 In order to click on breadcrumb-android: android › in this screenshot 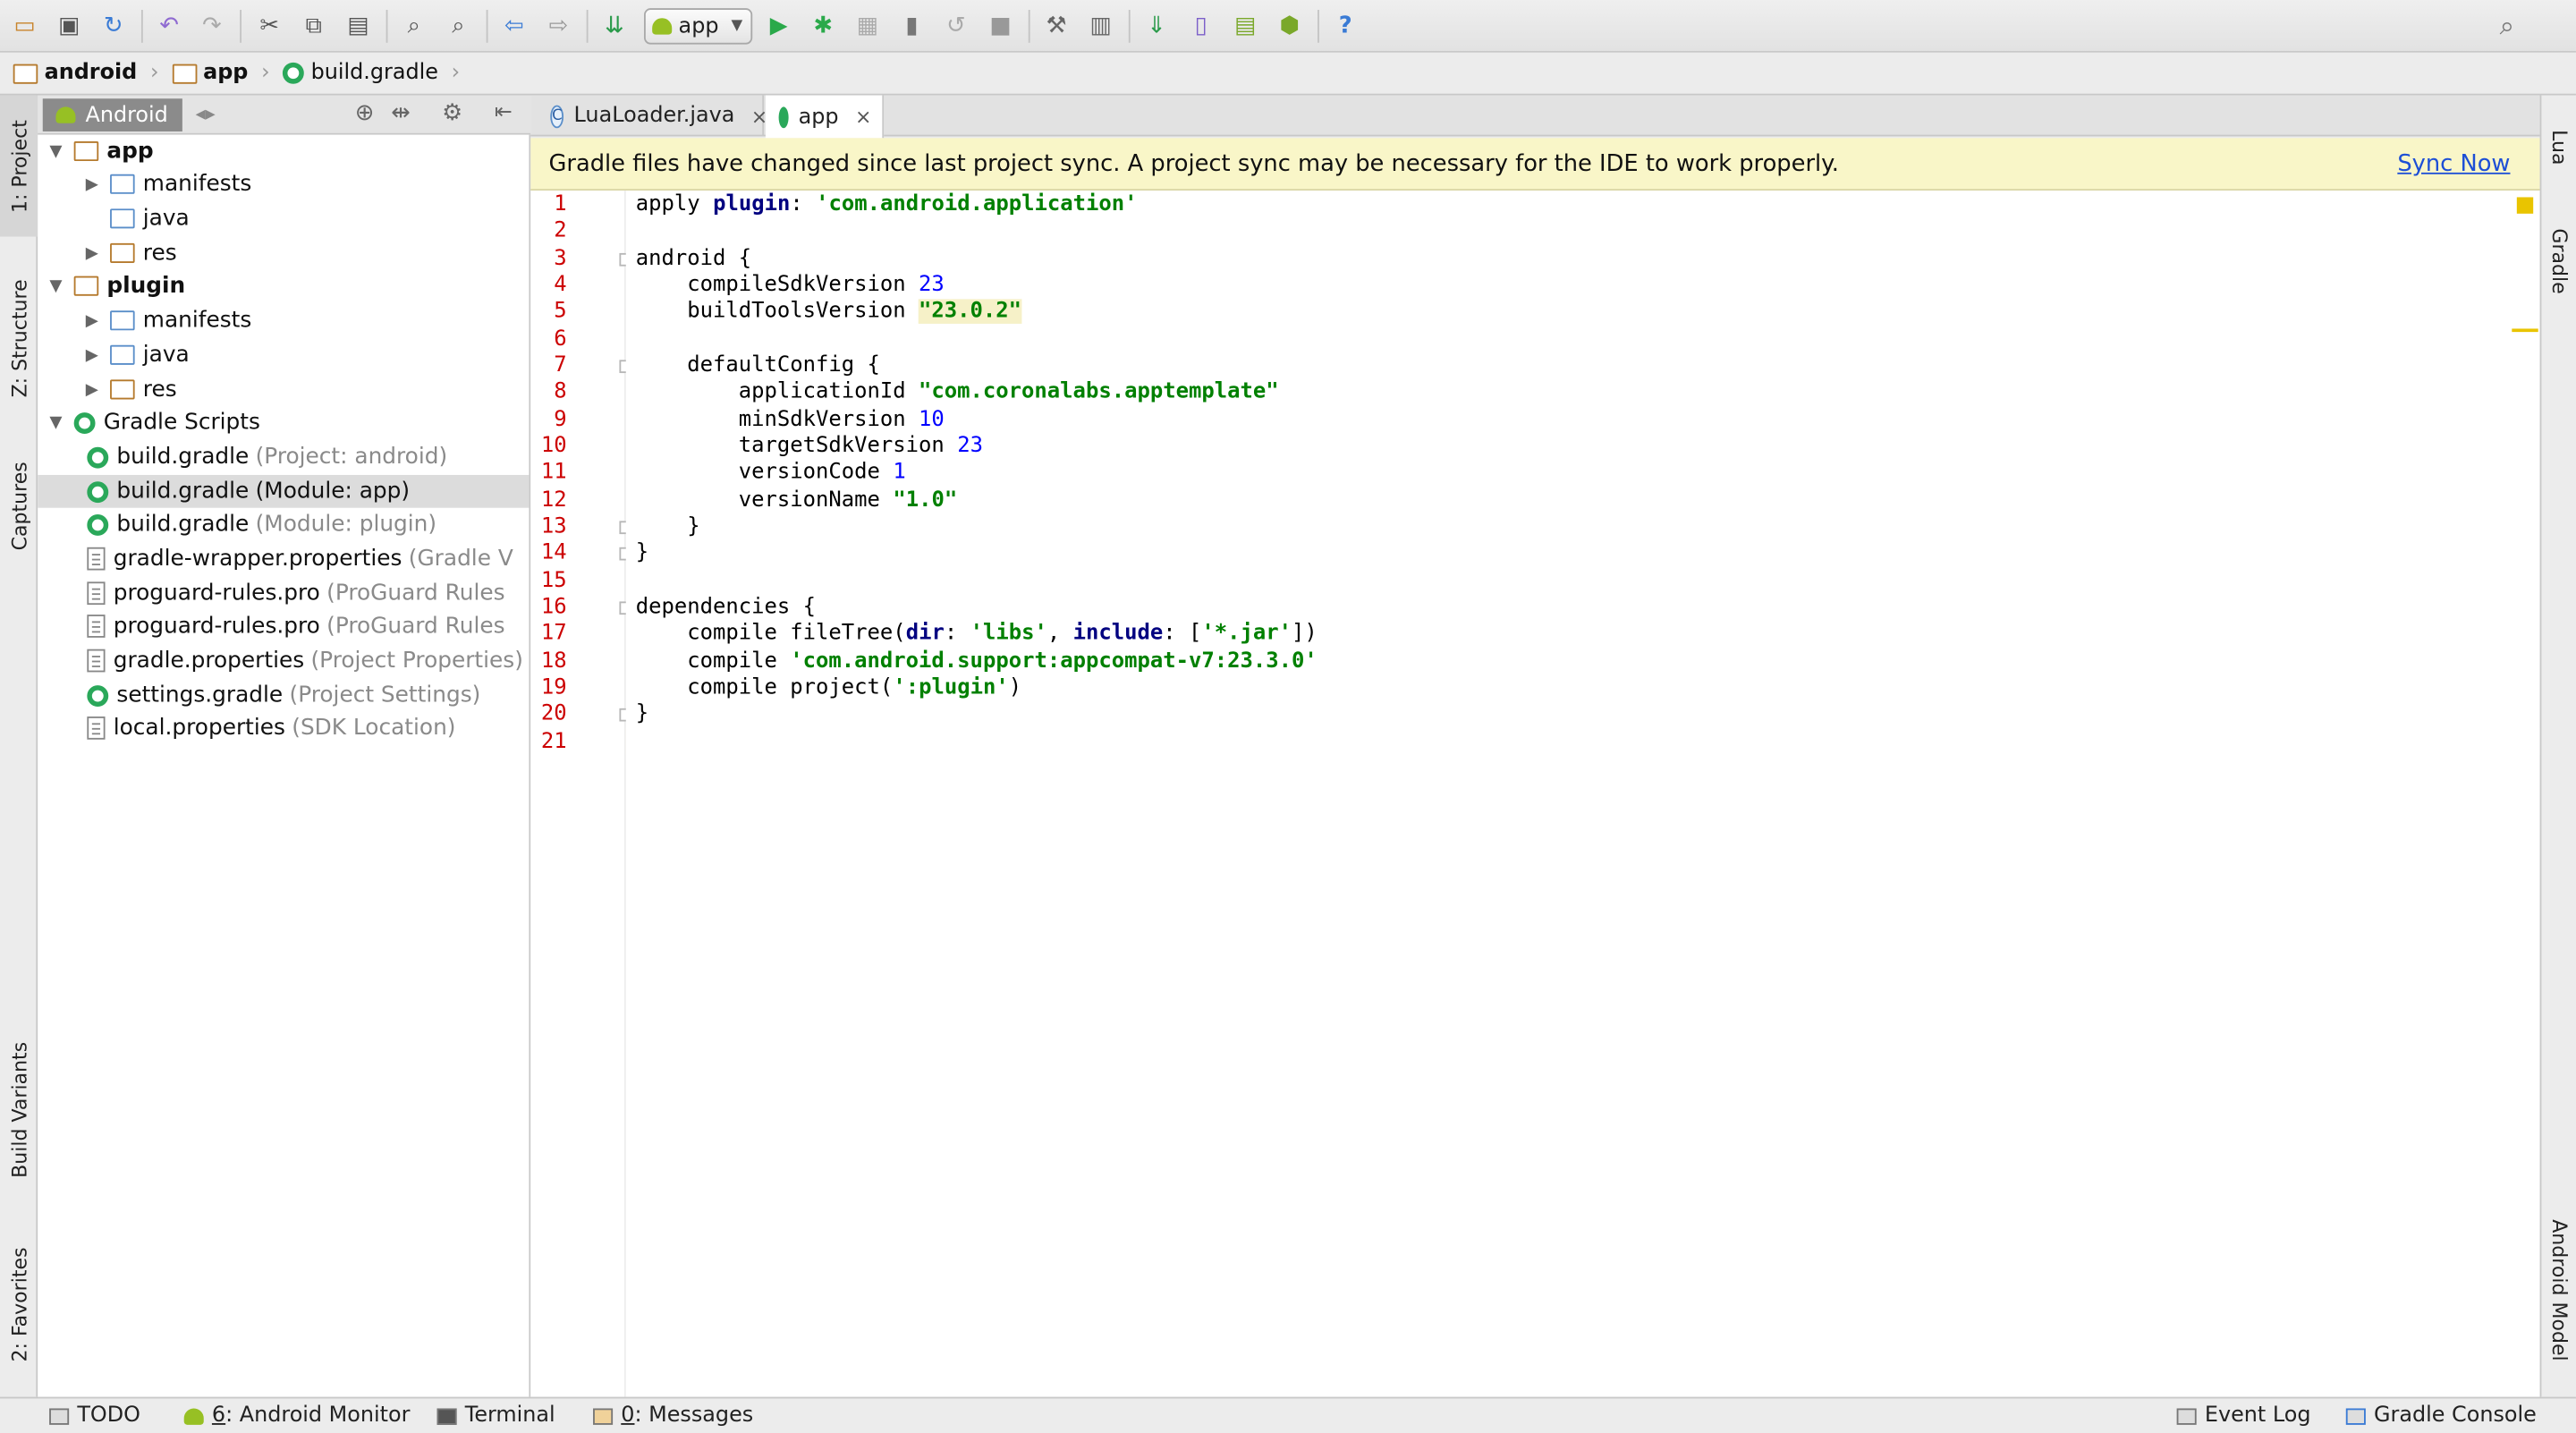, I will do `click(85, 73)`.